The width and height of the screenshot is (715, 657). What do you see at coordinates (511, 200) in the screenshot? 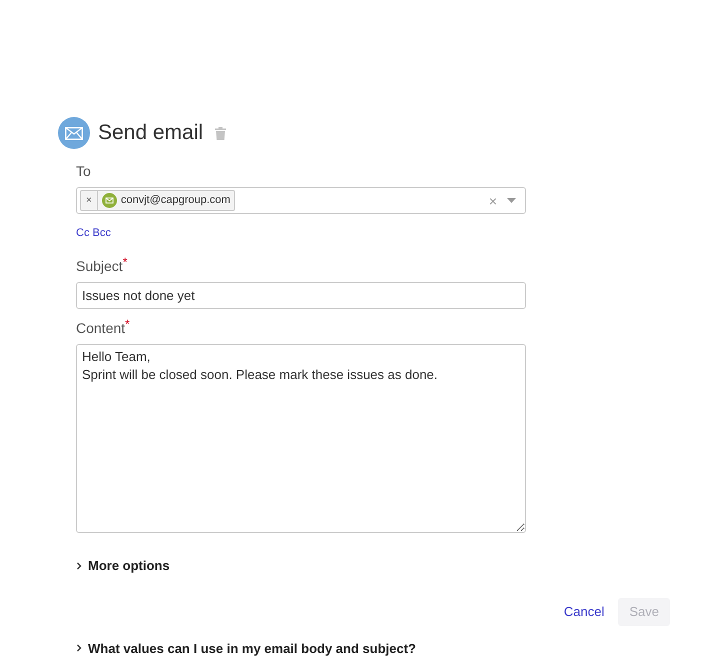
I see `caret-icon` at bounding box center [511, 200].